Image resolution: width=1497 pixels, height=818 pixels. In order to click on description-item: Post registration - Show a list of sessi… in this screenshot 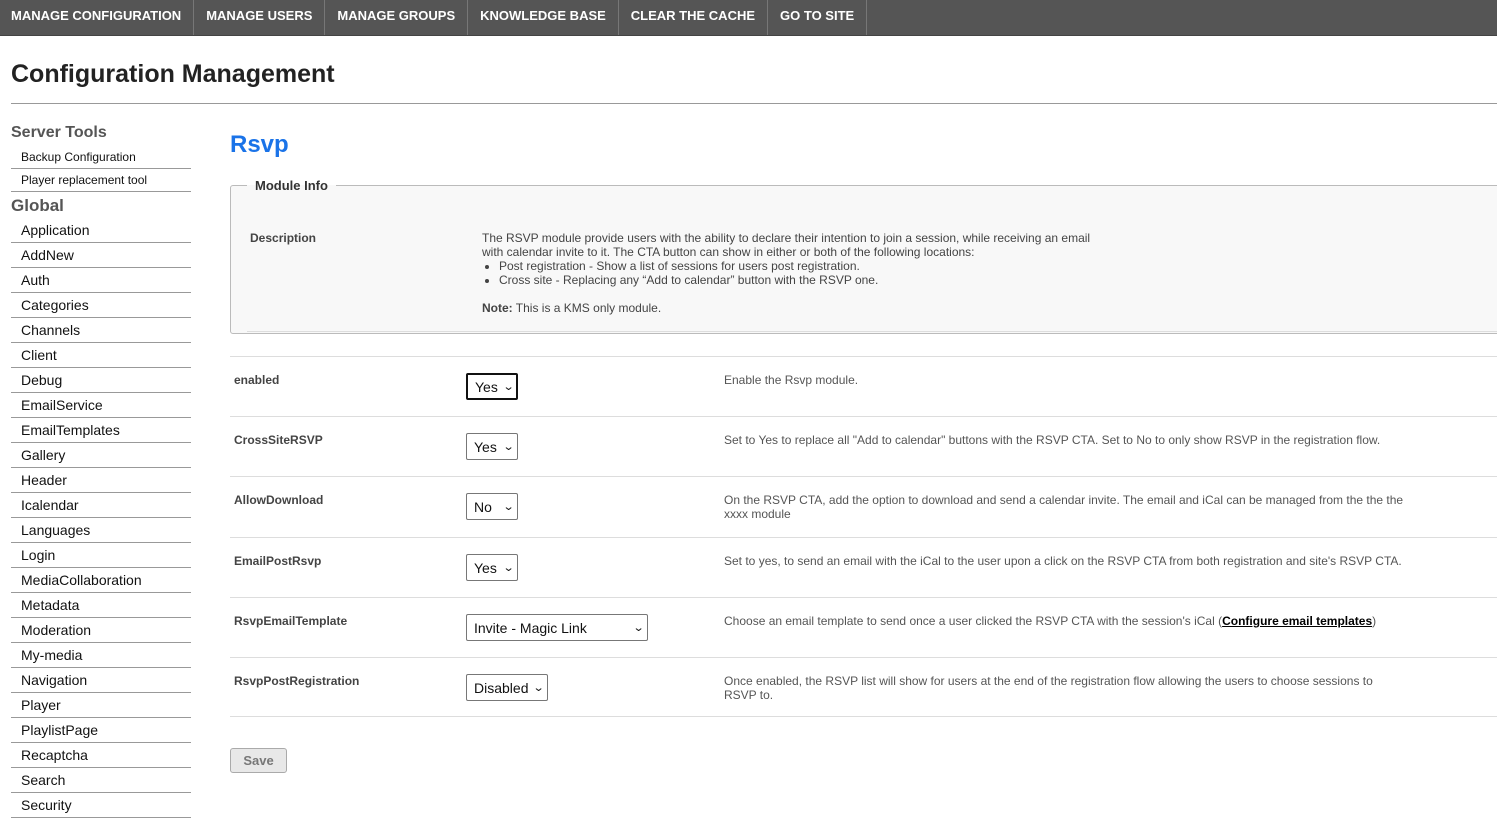, I will do `click(800, 266)`.